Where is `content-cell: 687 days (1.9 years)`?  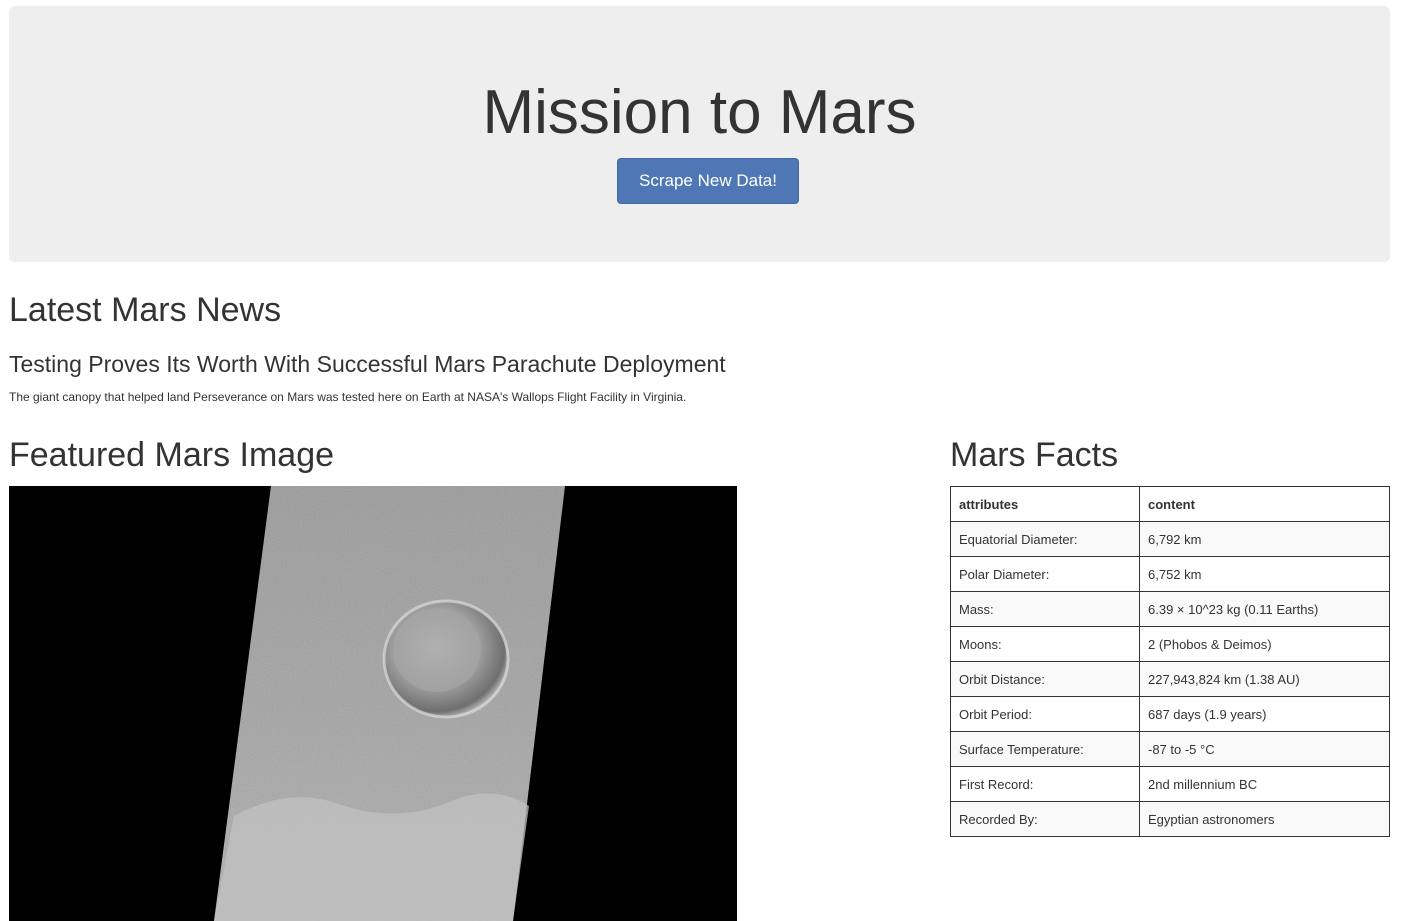
content-cell: 687 days (1.9 years) is located at coordinates (1264, 714).